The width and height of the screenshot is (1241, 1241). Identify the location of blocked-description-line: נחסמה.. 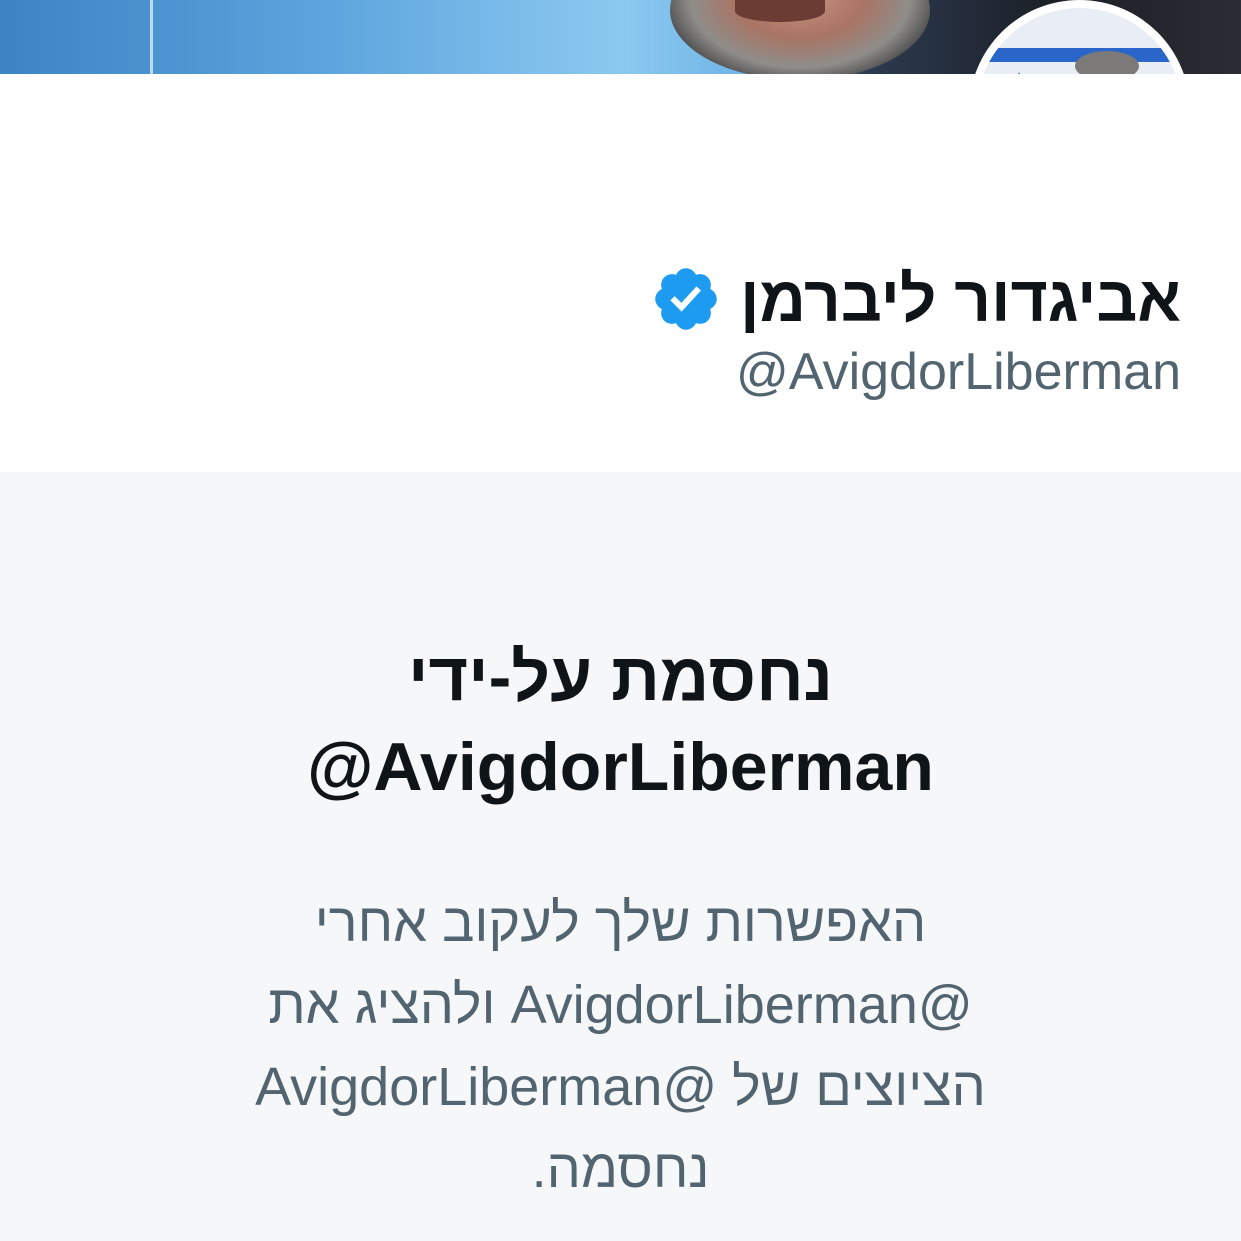
(620, 1169).